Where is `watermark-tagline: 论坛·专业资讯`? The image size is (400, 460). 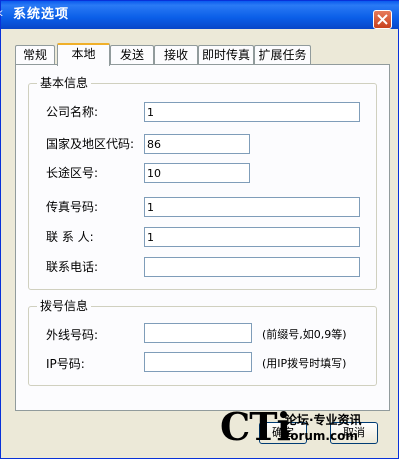
watermark-tagline: 论坛·专业资讯 is located at coordinates (323, 420).